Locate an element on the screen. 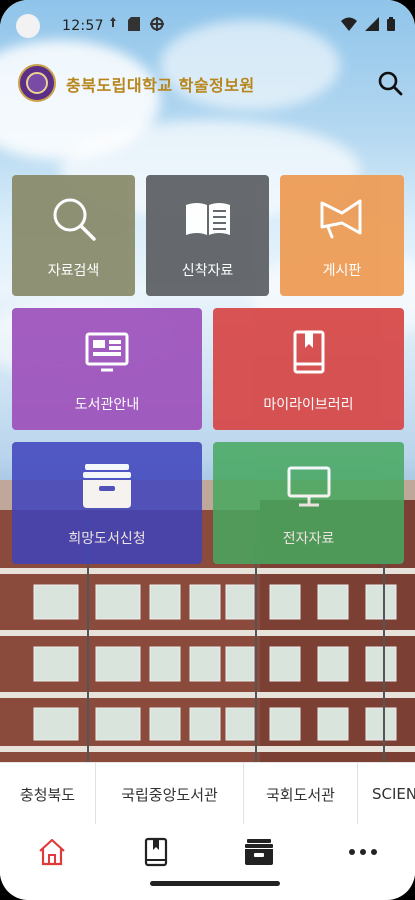 The image size is (415, 900). wifi-icon is located at coordinates (349, 24).